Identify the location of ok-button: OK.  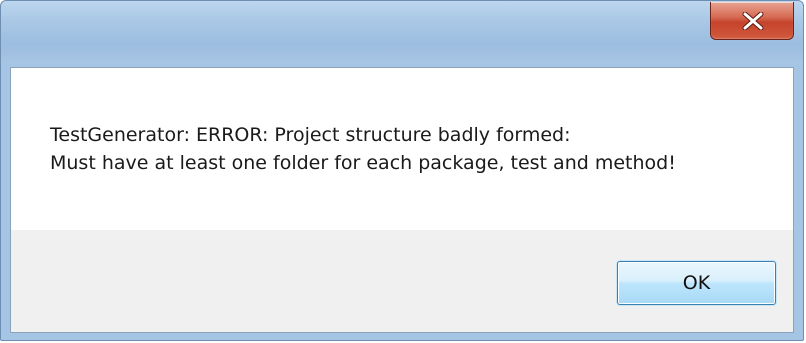
(696, 283).